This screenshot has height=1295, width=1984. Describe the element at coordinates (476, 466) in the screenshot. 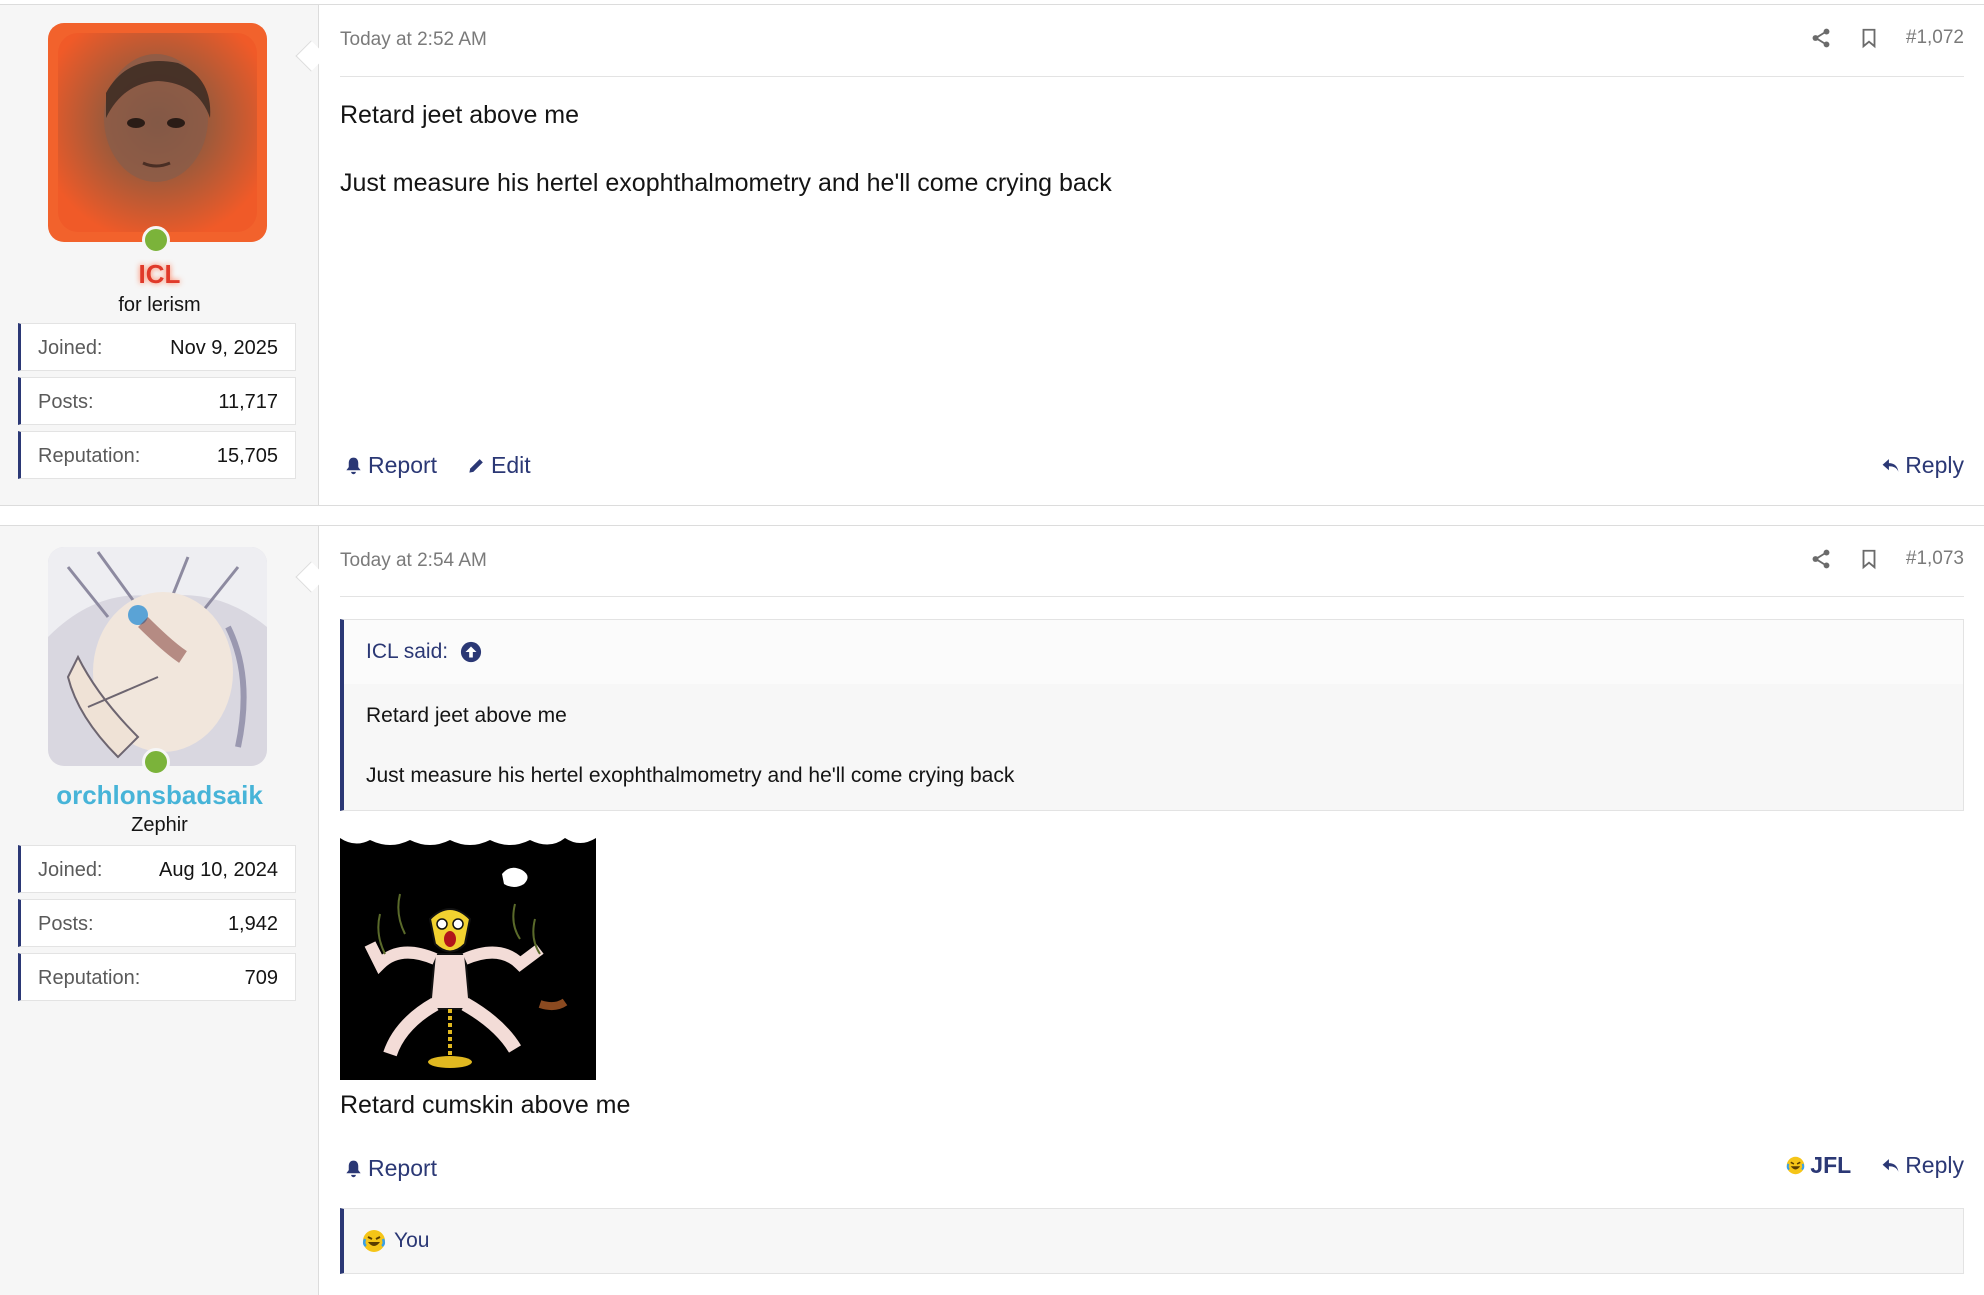

I see `pencil-icon` at that location.